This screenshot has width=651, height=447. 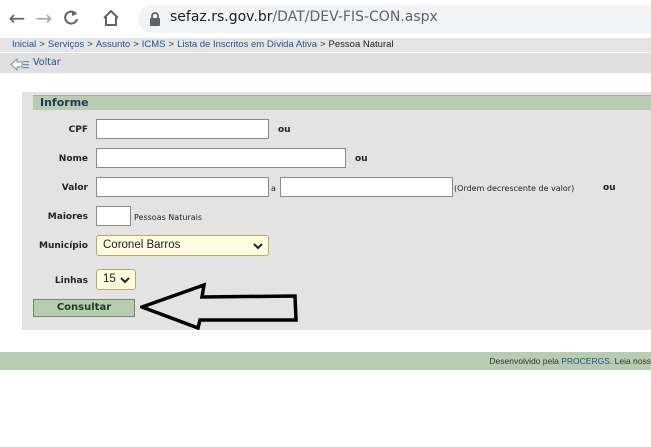 I want to click on linhas-label: Linhas, so click(x=71, y=281).